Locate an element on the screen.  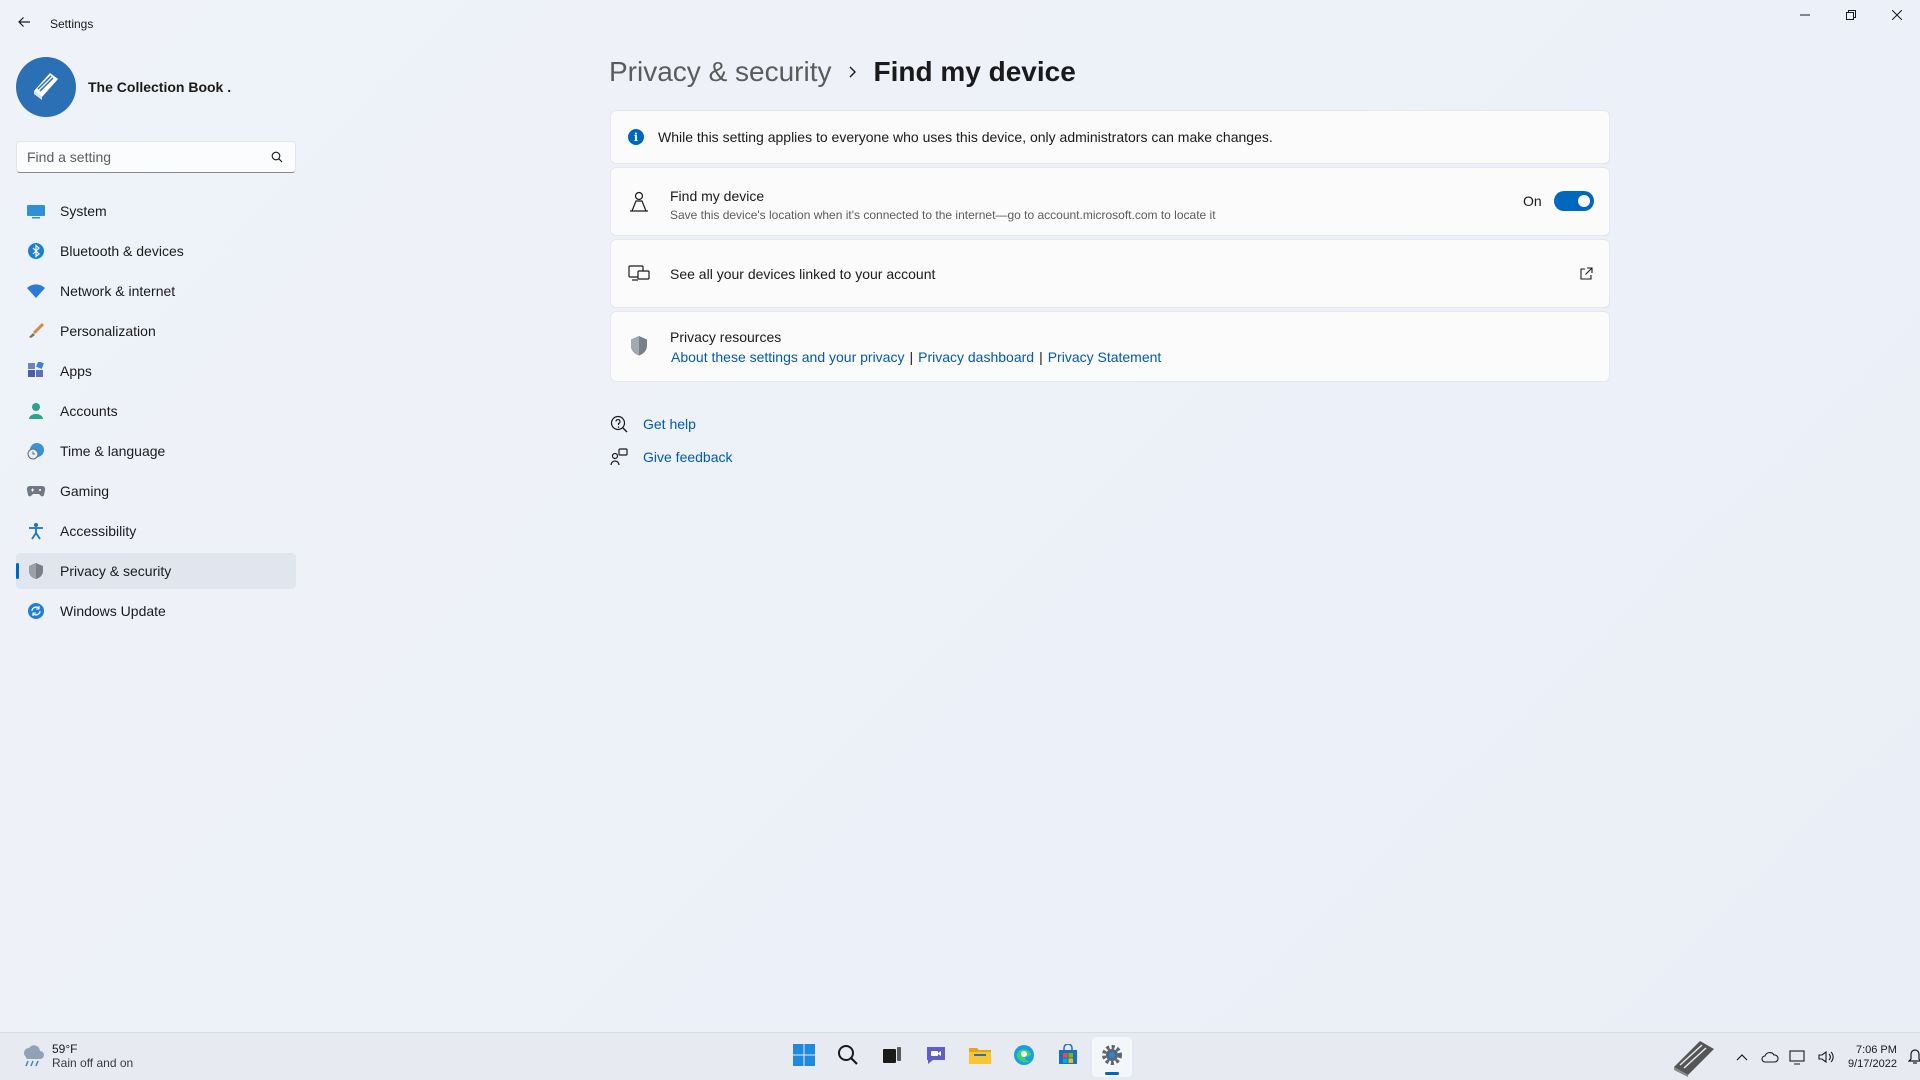
sidebar-item-windows-update: Windows Update is located at coordinates (156, 611).